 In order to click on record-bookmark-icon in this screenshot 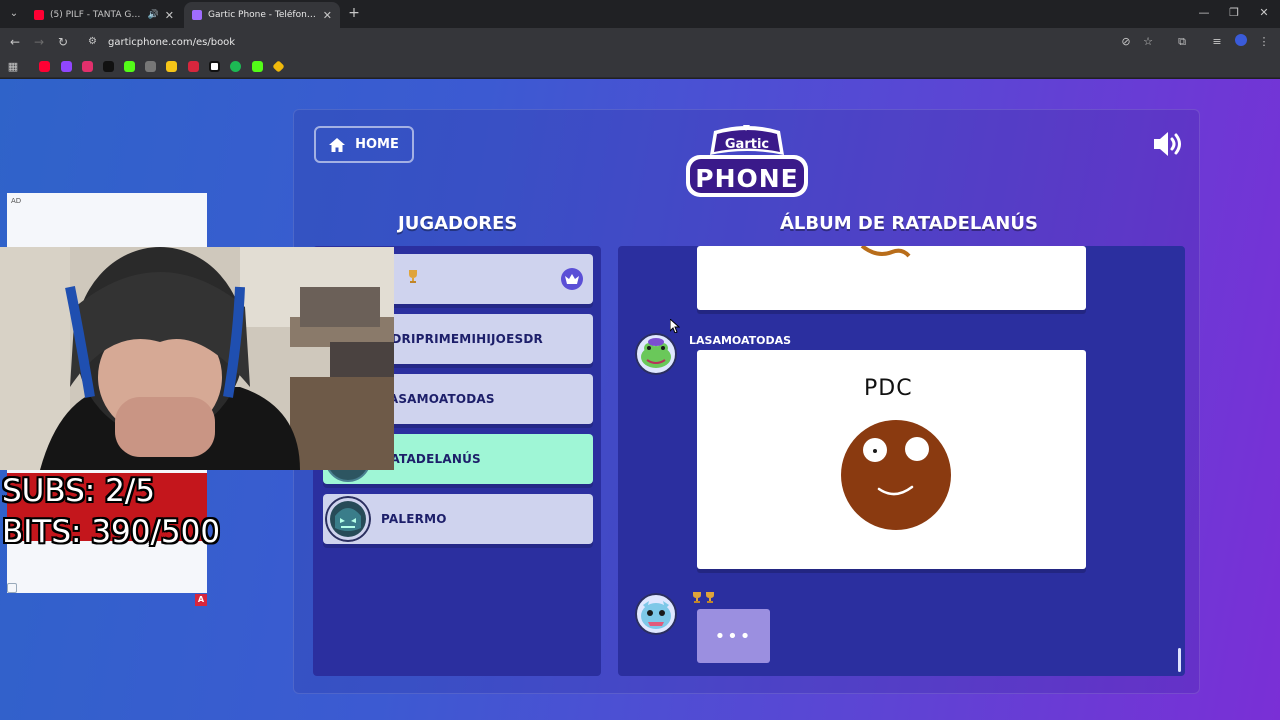, I will do `click(214, 66)`.